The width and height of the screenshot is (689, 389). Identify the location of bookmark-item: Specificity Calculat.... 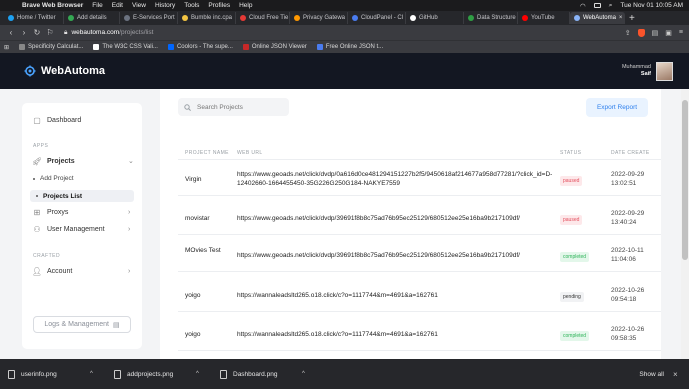
(51, 47).